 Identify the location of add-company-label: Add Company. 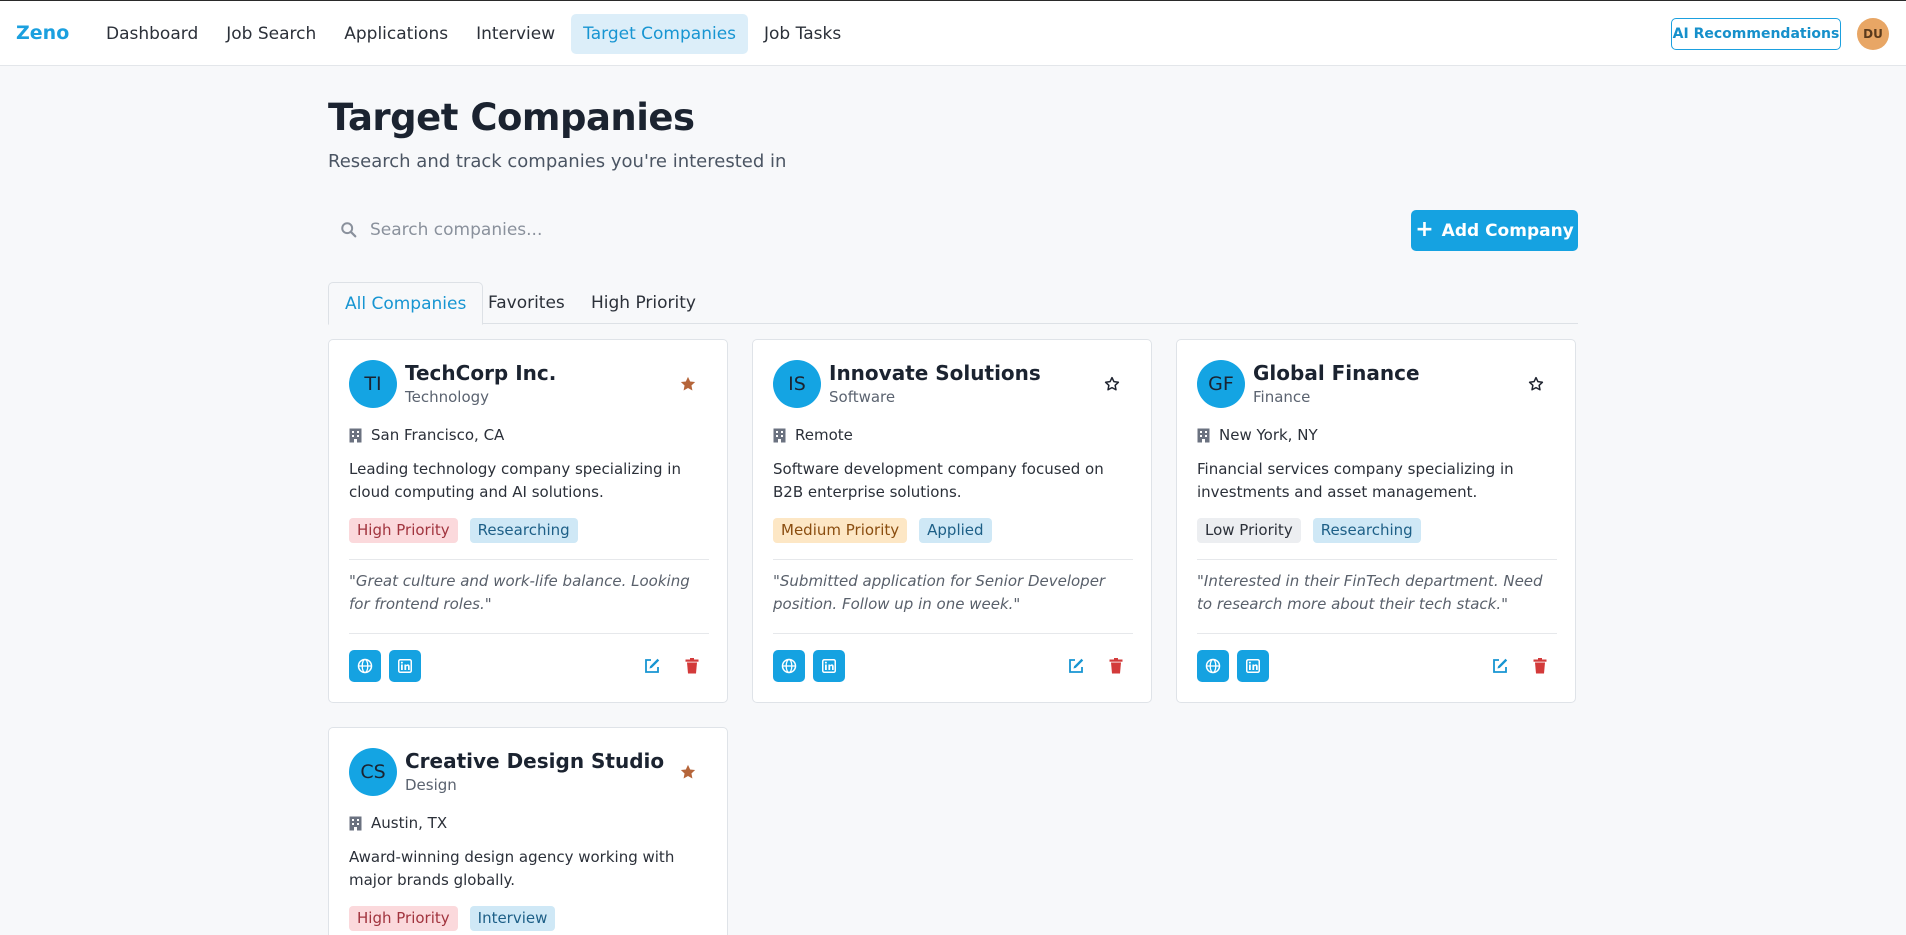
(1507, 230).